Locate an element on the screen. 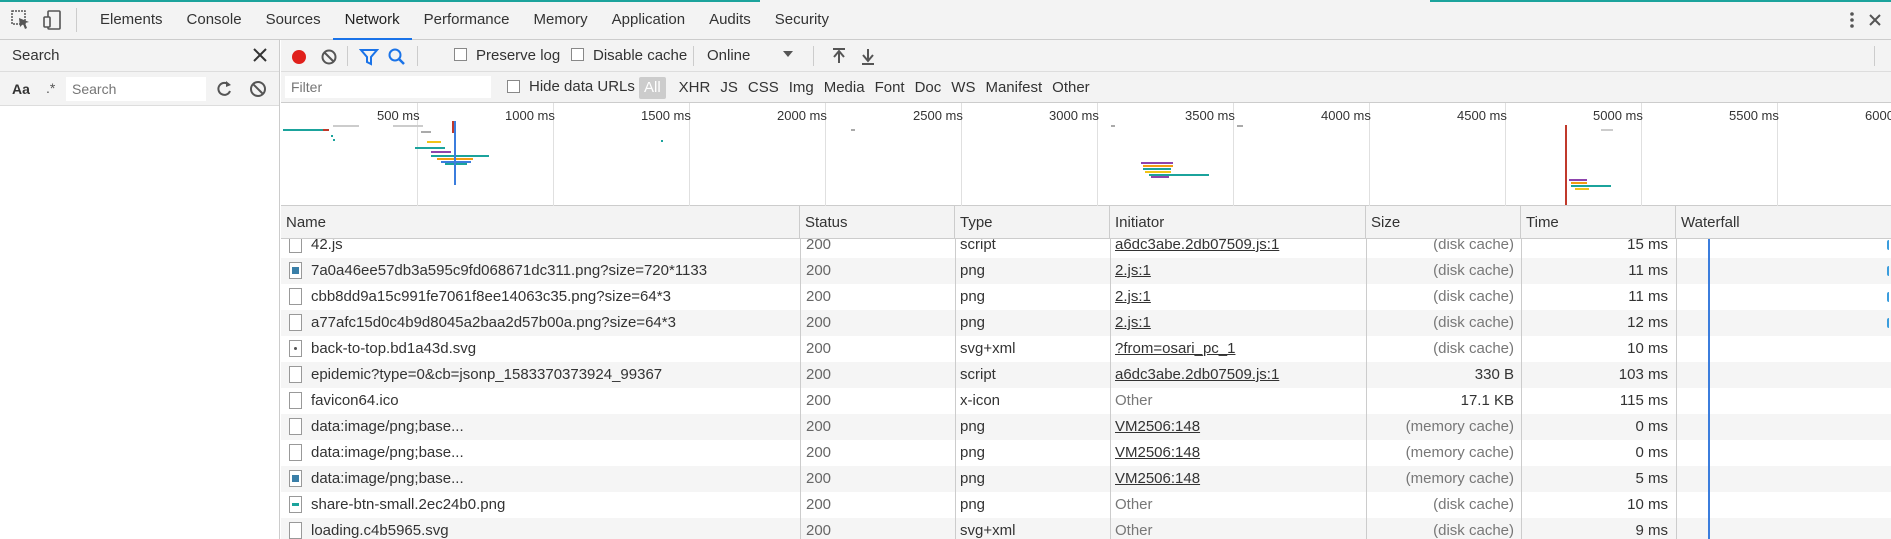  close-devtools-icon is located at coordinates (1875, 20).